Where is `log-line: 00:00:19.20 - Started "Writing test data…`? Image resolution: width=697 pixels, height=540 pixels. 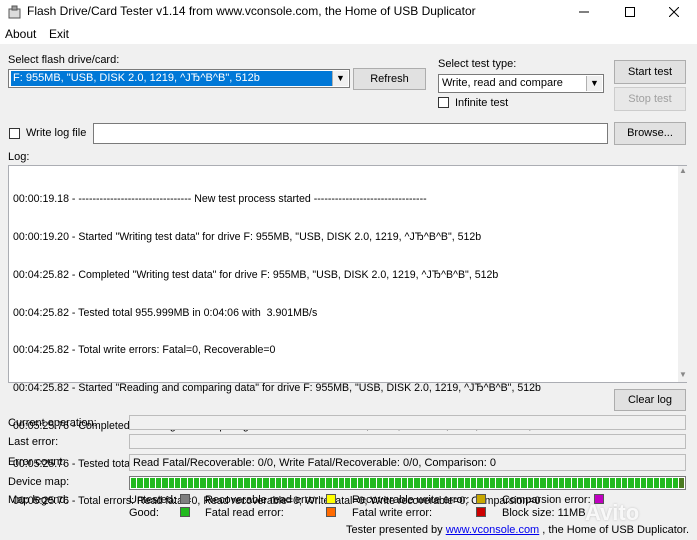 log-line: 00:00:19.20 - Started "Writing test data… is located at coordinates (247, 236).